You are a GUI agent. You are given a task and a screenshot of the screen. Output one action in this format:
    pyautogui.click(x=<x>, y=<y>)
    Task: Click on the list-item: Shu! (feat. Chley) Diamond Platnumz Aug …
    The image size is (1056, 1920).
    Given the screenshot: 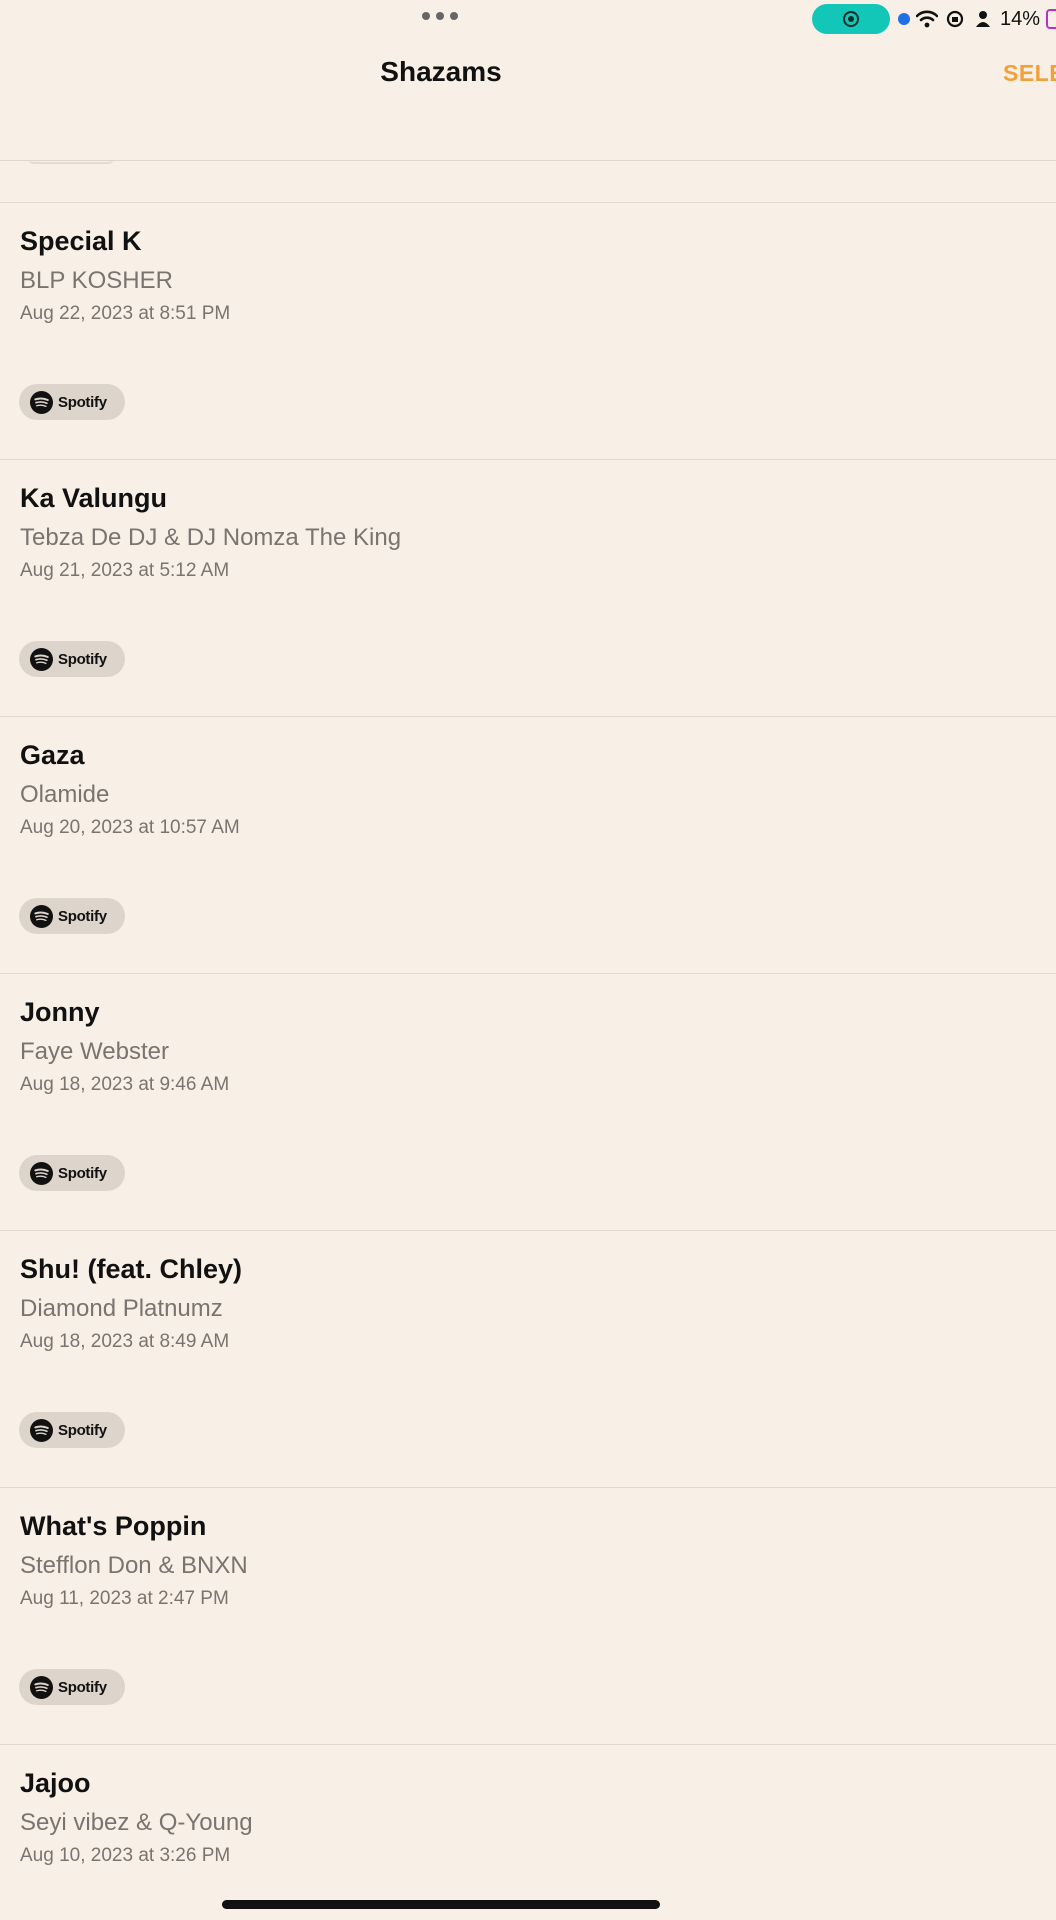 What is the action you would take?
    pyautogui.click(x=528, y=1358)
    